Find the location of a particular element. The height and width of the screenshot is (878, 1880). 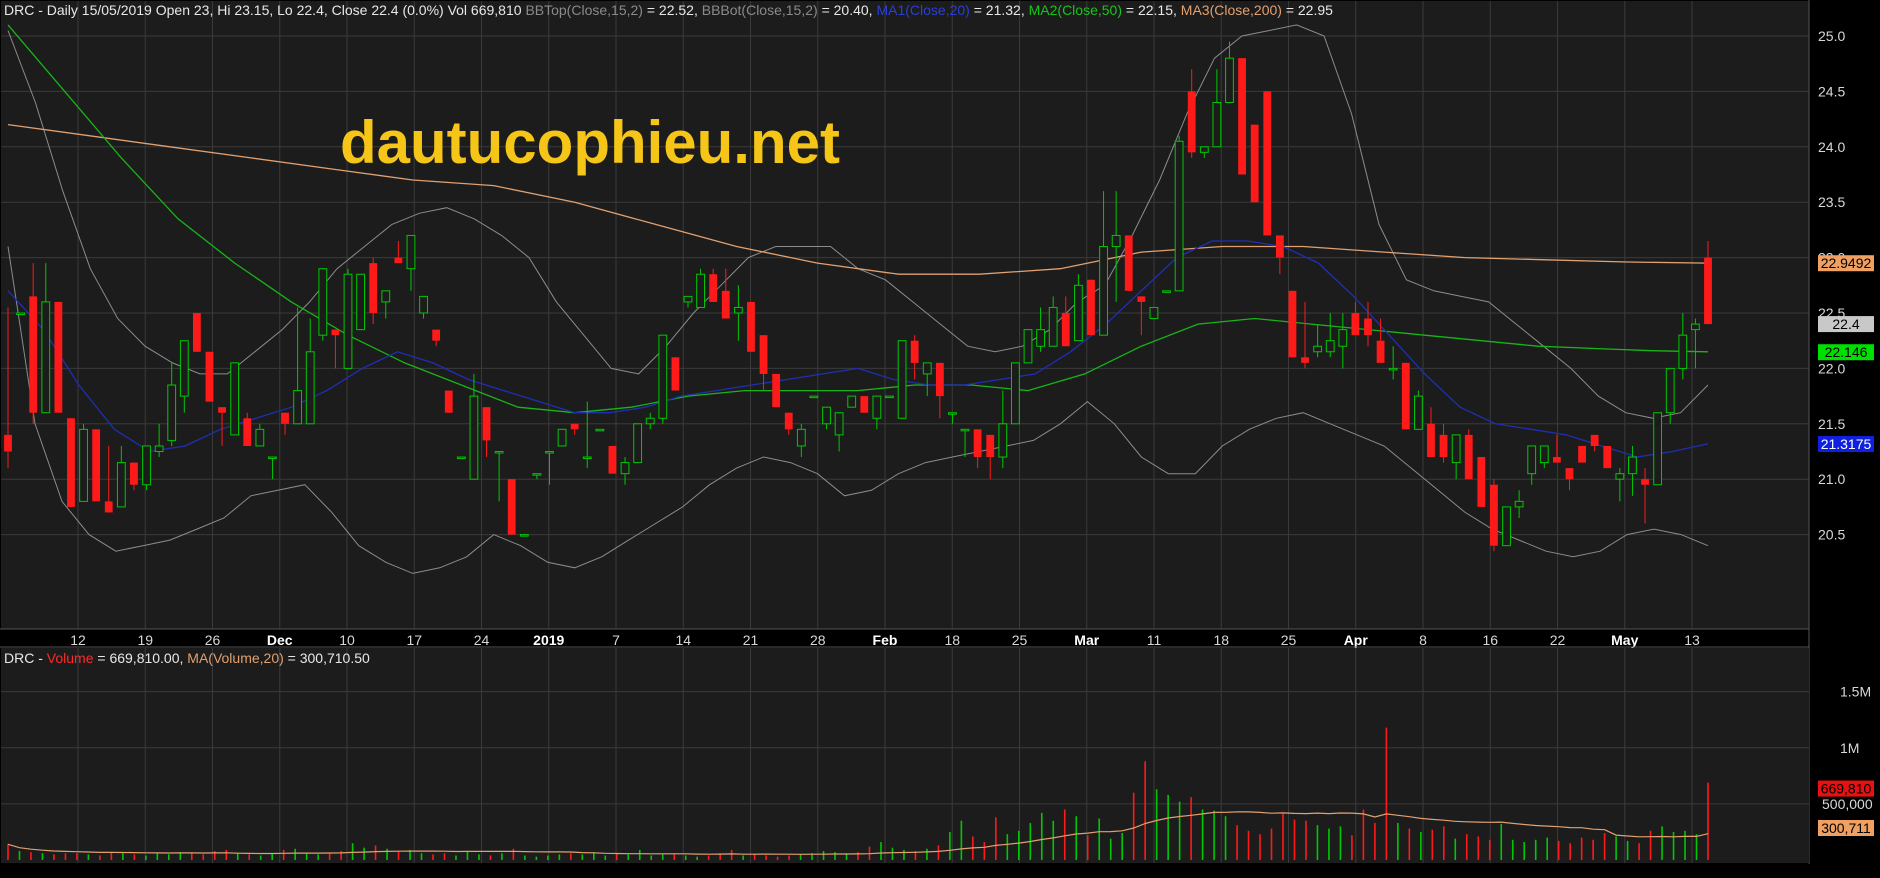

bbtop-label: BBTop(Close,15,2) is located at coordinates (584, 10).